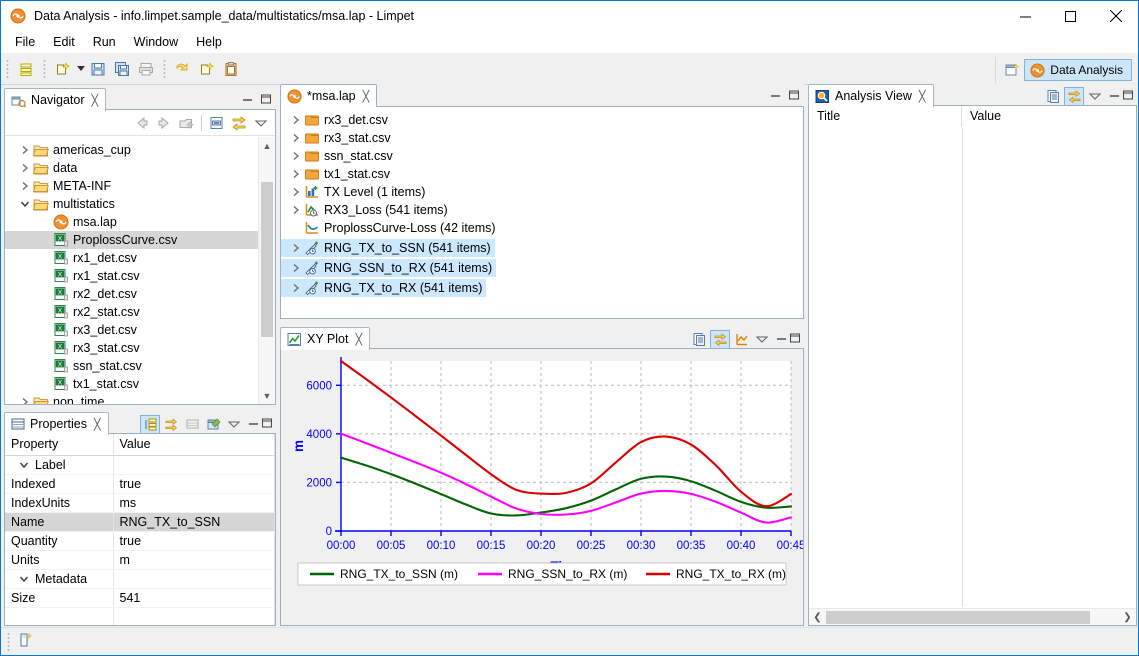  I want to click on scroll-up-icon: ▲, so click(267, 145).